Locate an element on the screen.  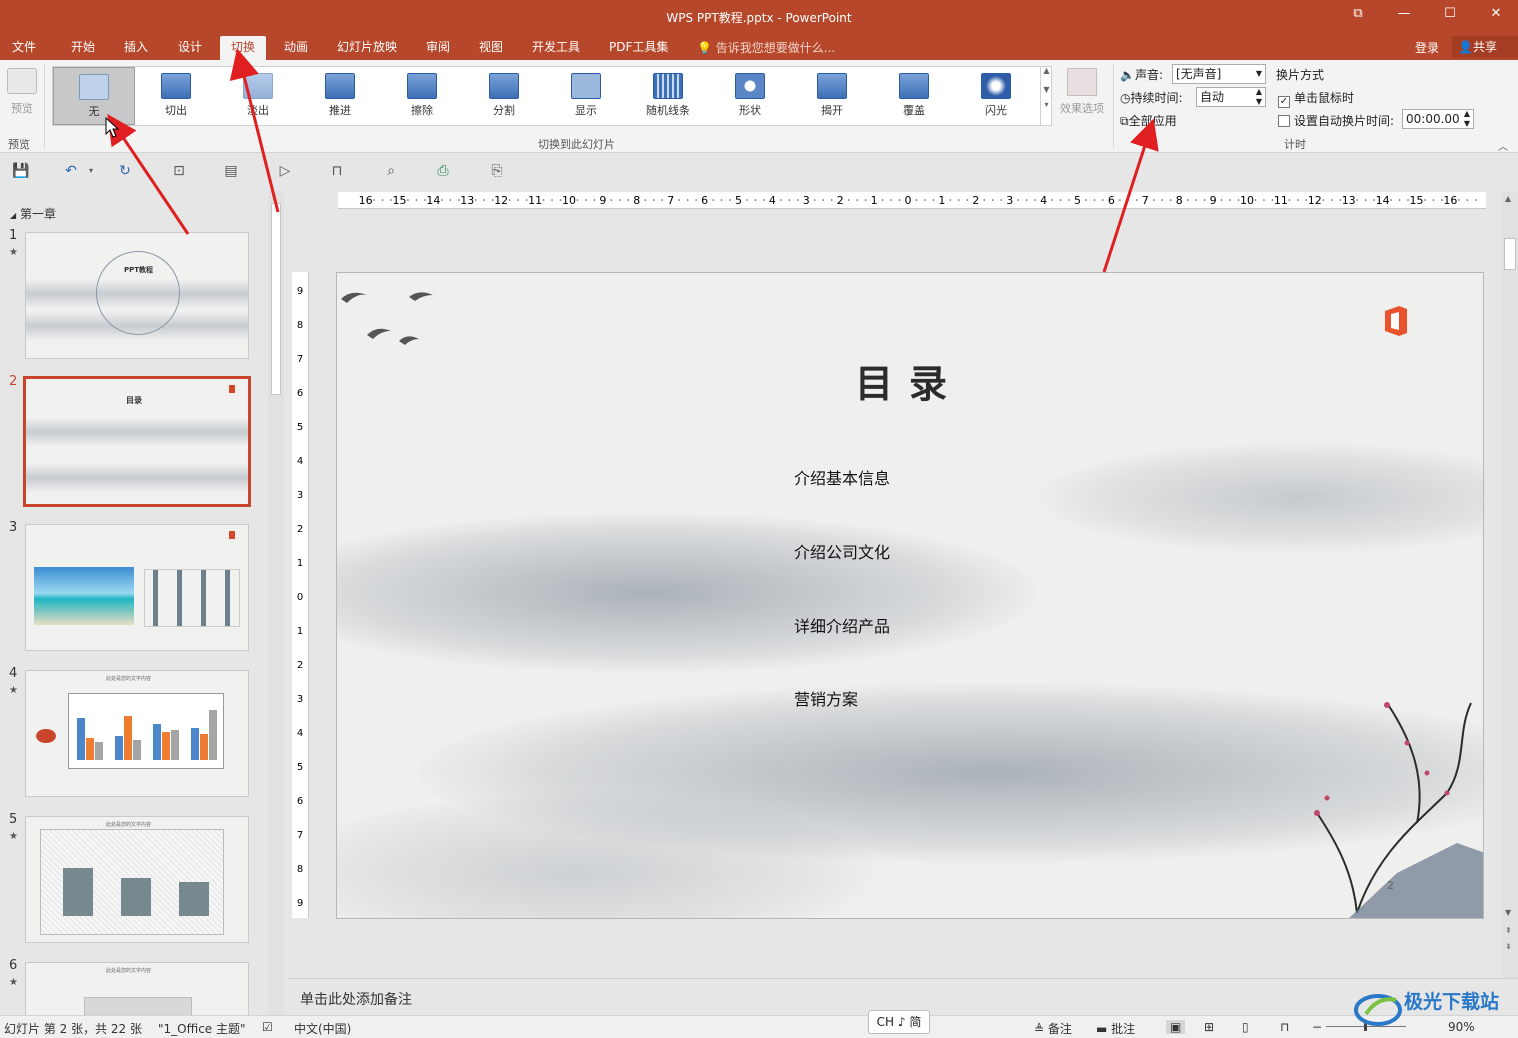
random-bars-icon is located at coordinates (668, 86).